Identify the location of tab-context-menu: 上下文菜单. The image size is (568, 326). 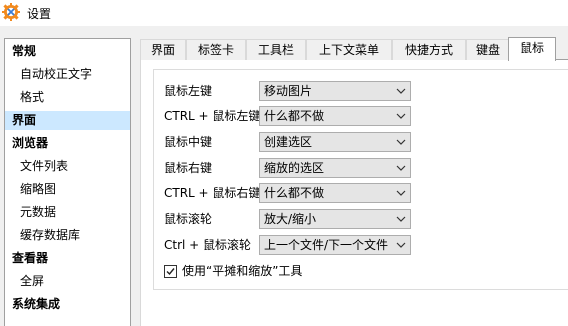
(349, 49).